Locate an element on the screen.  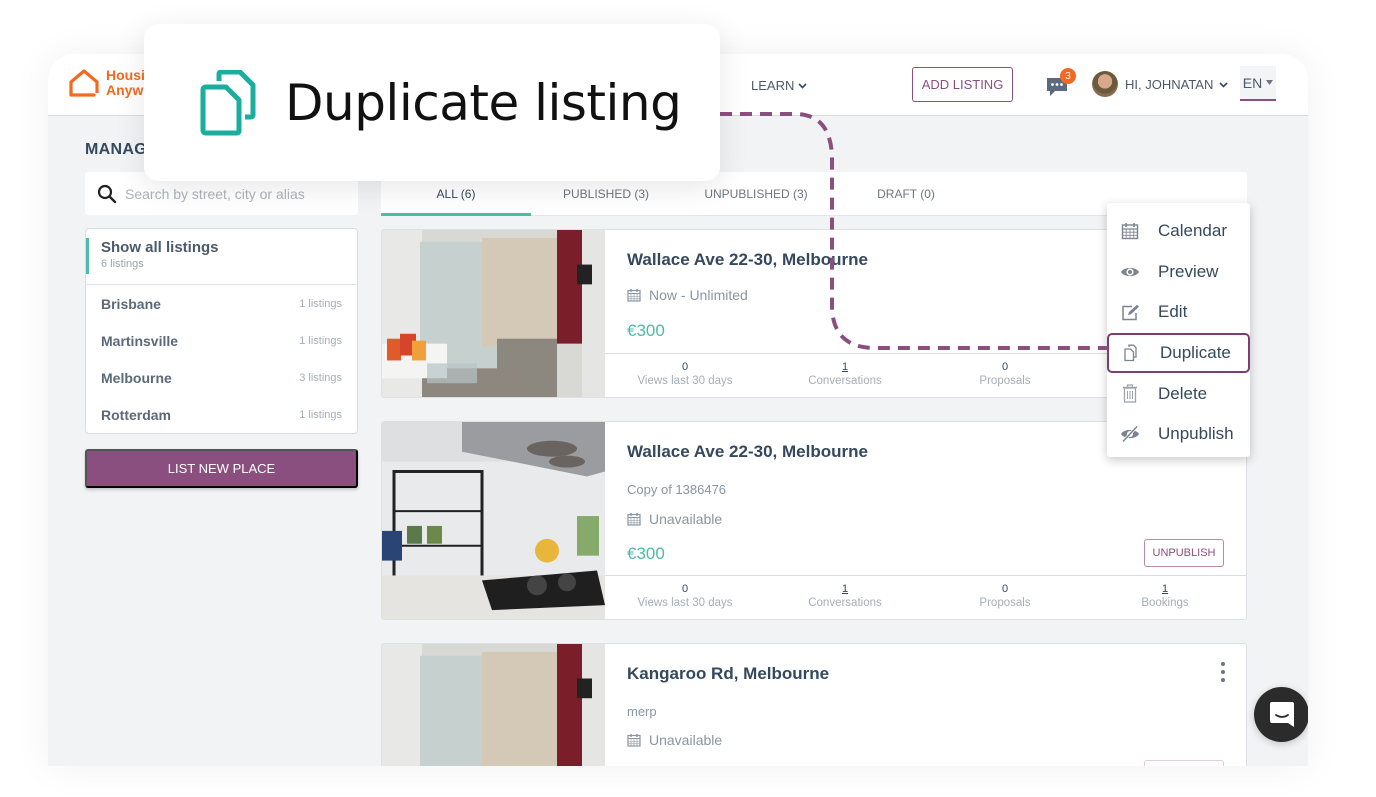
city-item-rotterdam: Rotterdam 1 listings is located at coordinates (221, 414).